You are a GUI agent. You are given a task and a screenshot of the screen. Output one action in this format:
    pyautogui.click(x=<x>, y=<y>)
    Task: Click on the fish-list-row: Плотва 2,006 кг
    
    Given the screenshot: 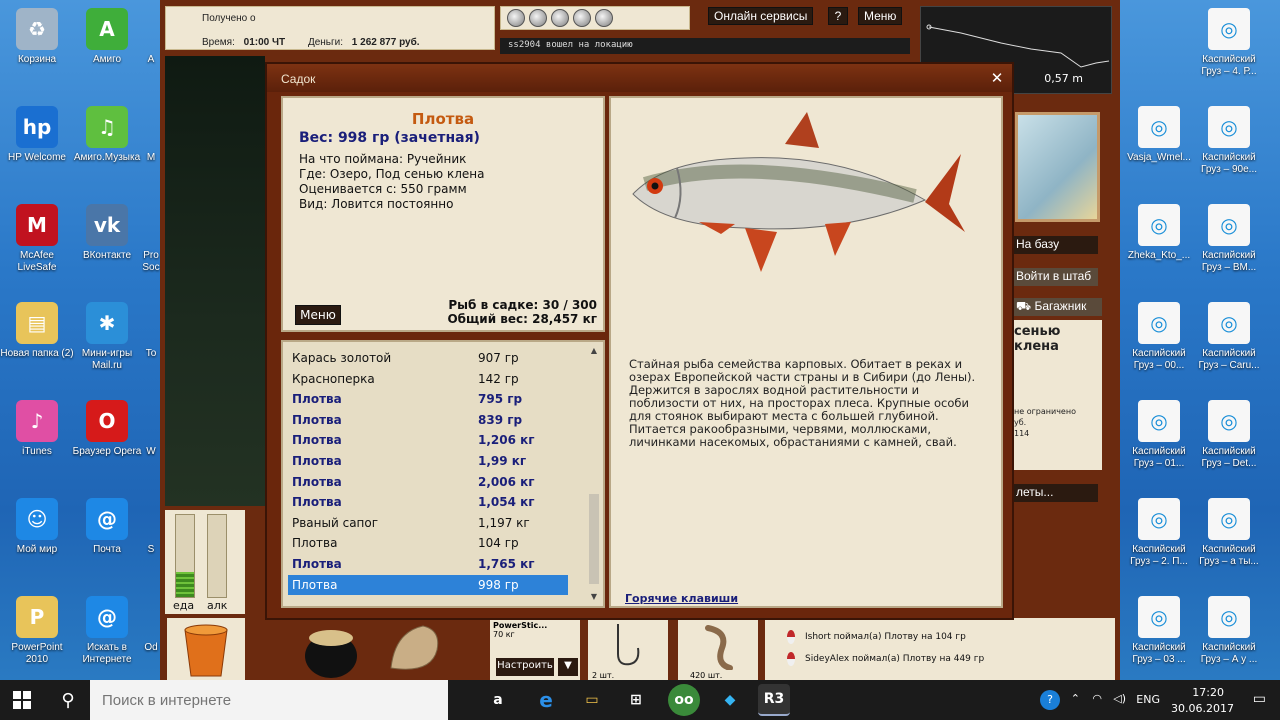 What is the action you would take?
    pyautogui.click(x=428, y=482)
    